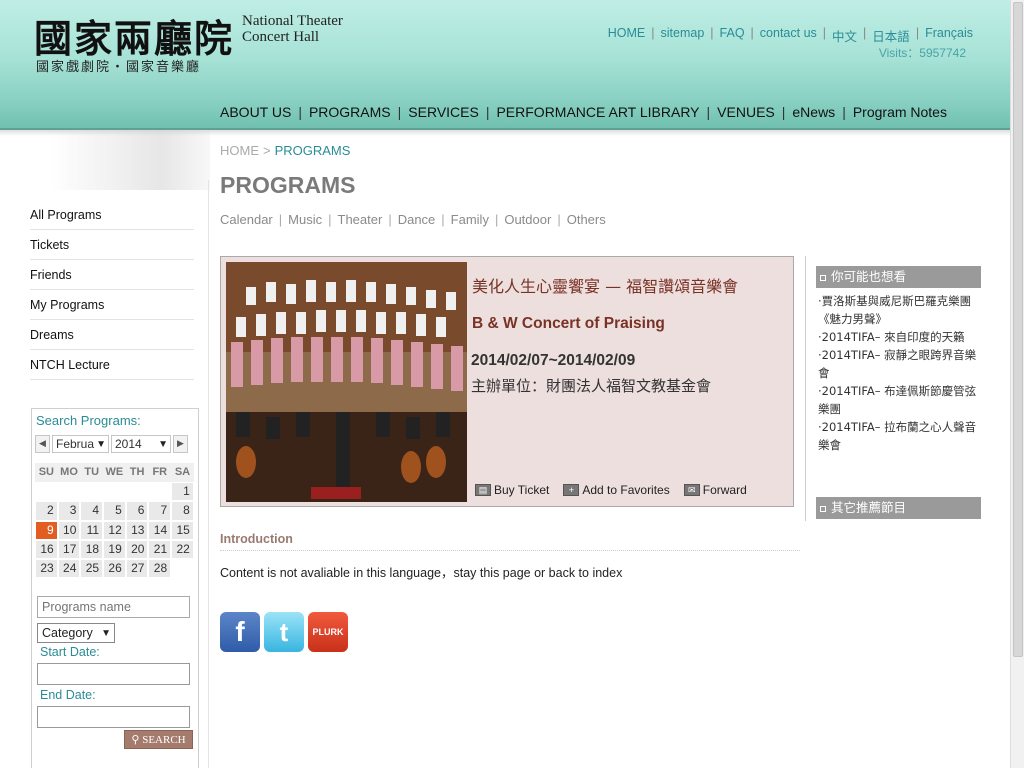 The height and width of the screenshot is (768, 1024). What do you see at coordinates (715, 490) in the screenshot?
I see `forward-button: ✉ Forward` at bounding box center [715, 490].